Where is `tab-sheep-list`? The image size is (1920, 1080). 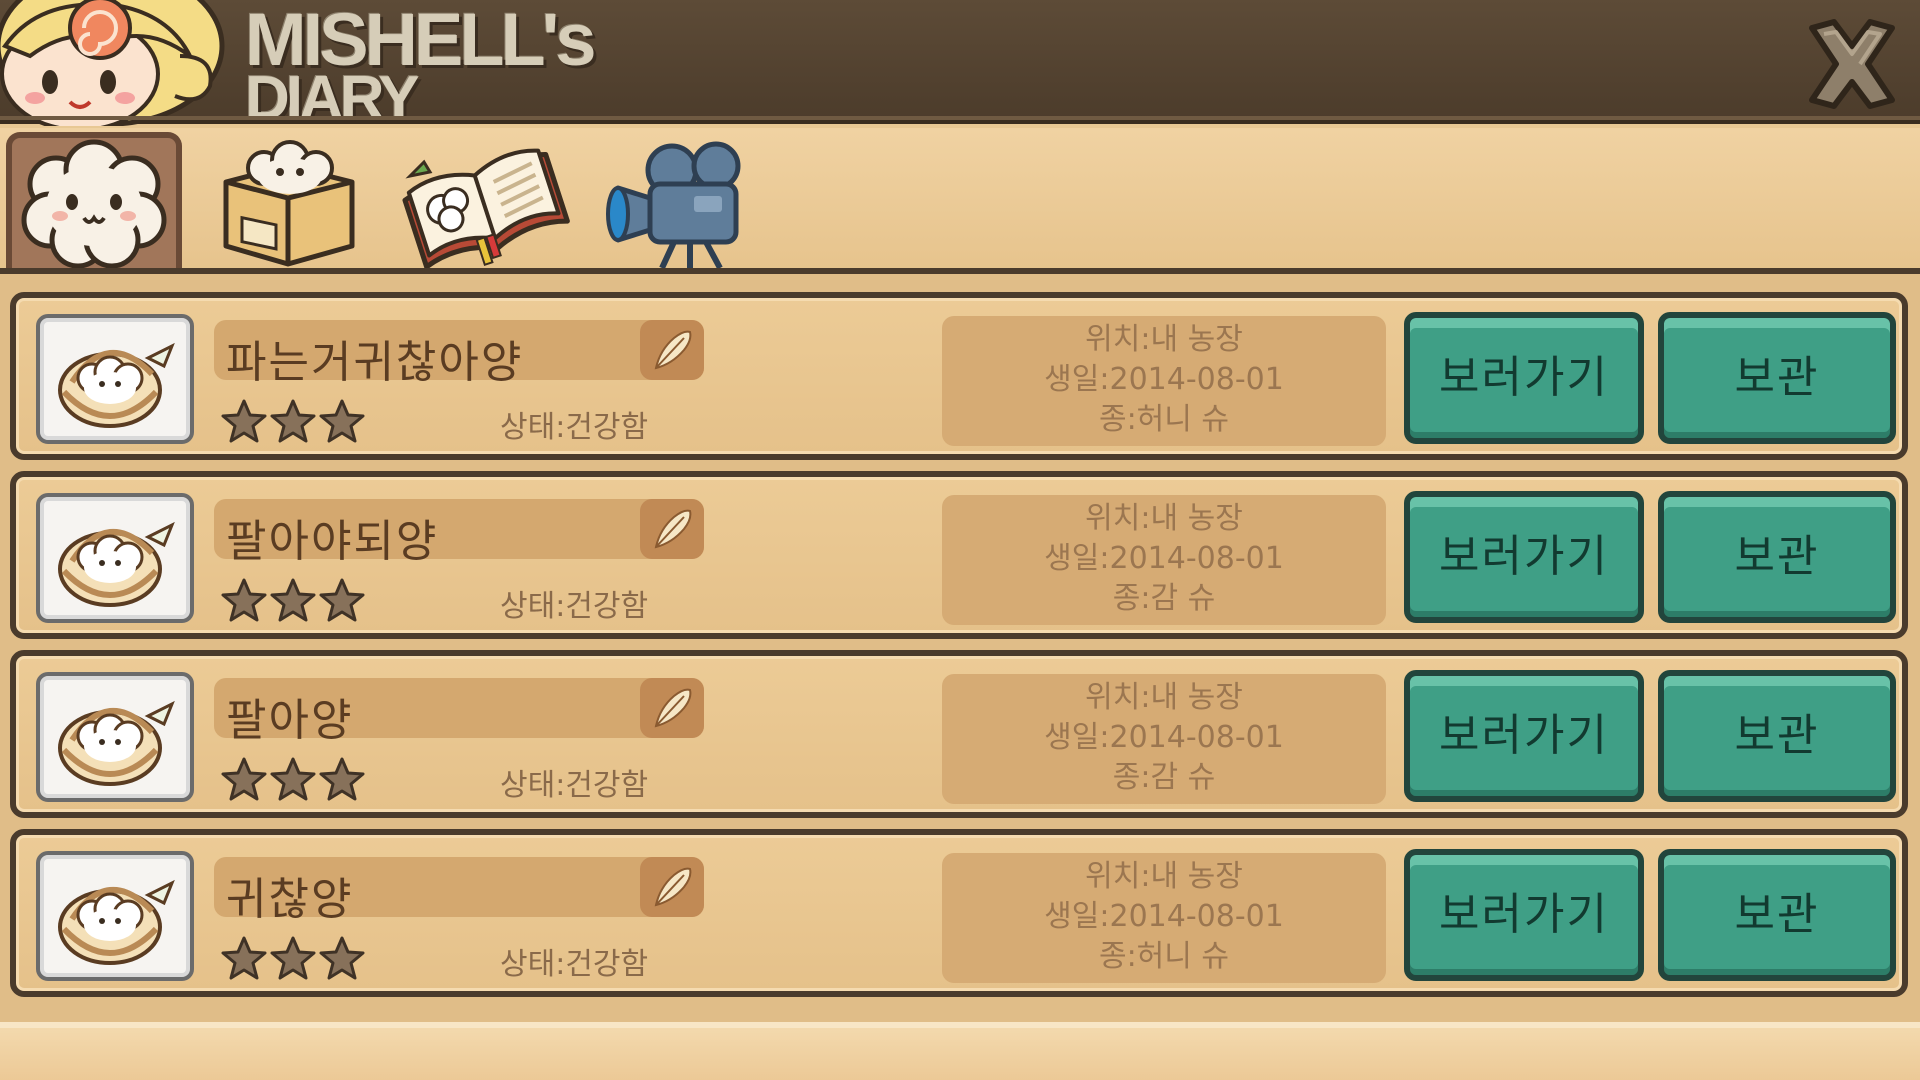 tab-sheep-list is located at coordinates (94, 203).